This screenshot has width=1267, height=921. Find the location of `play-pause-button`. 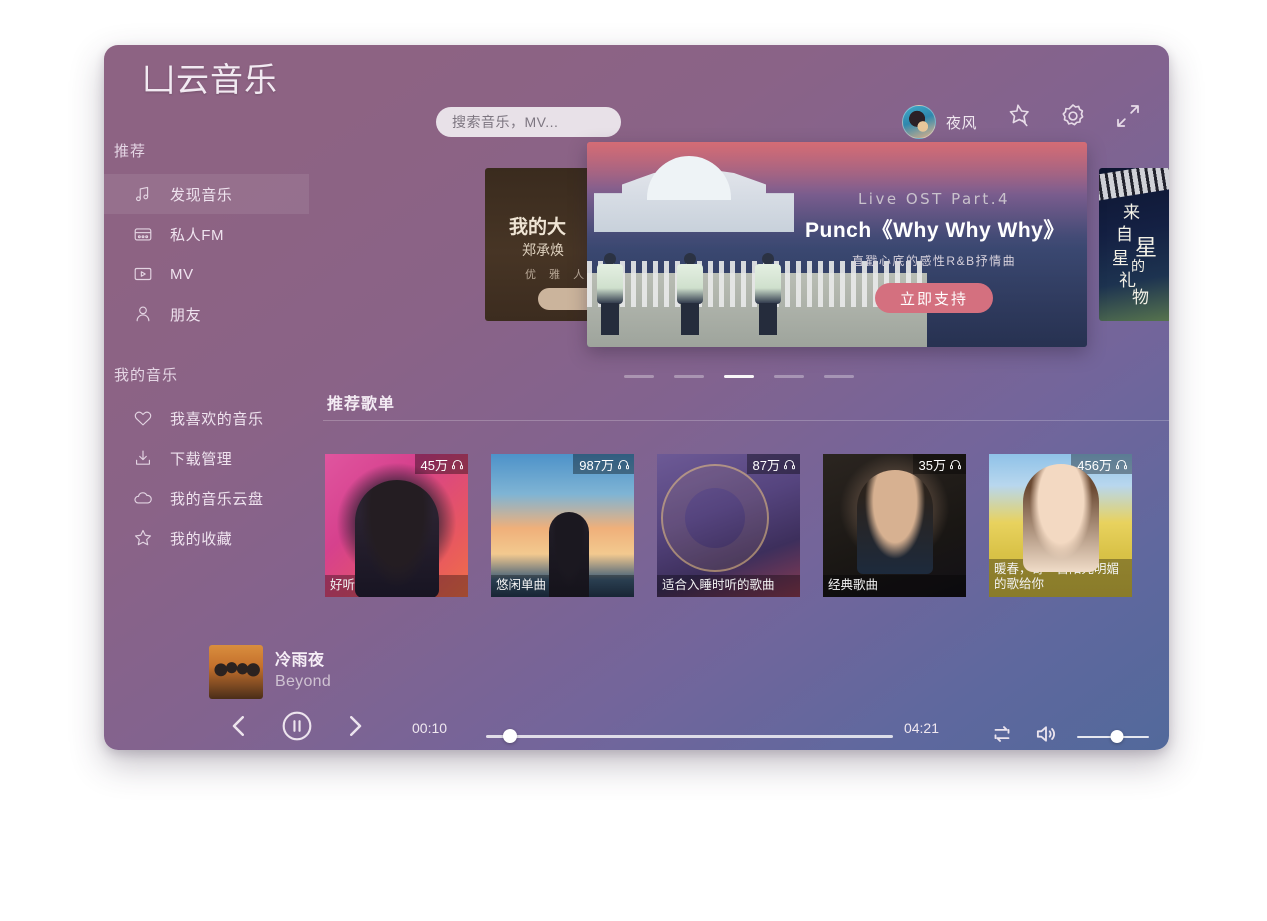

play-pause-button is located at coordinates (297, 728).